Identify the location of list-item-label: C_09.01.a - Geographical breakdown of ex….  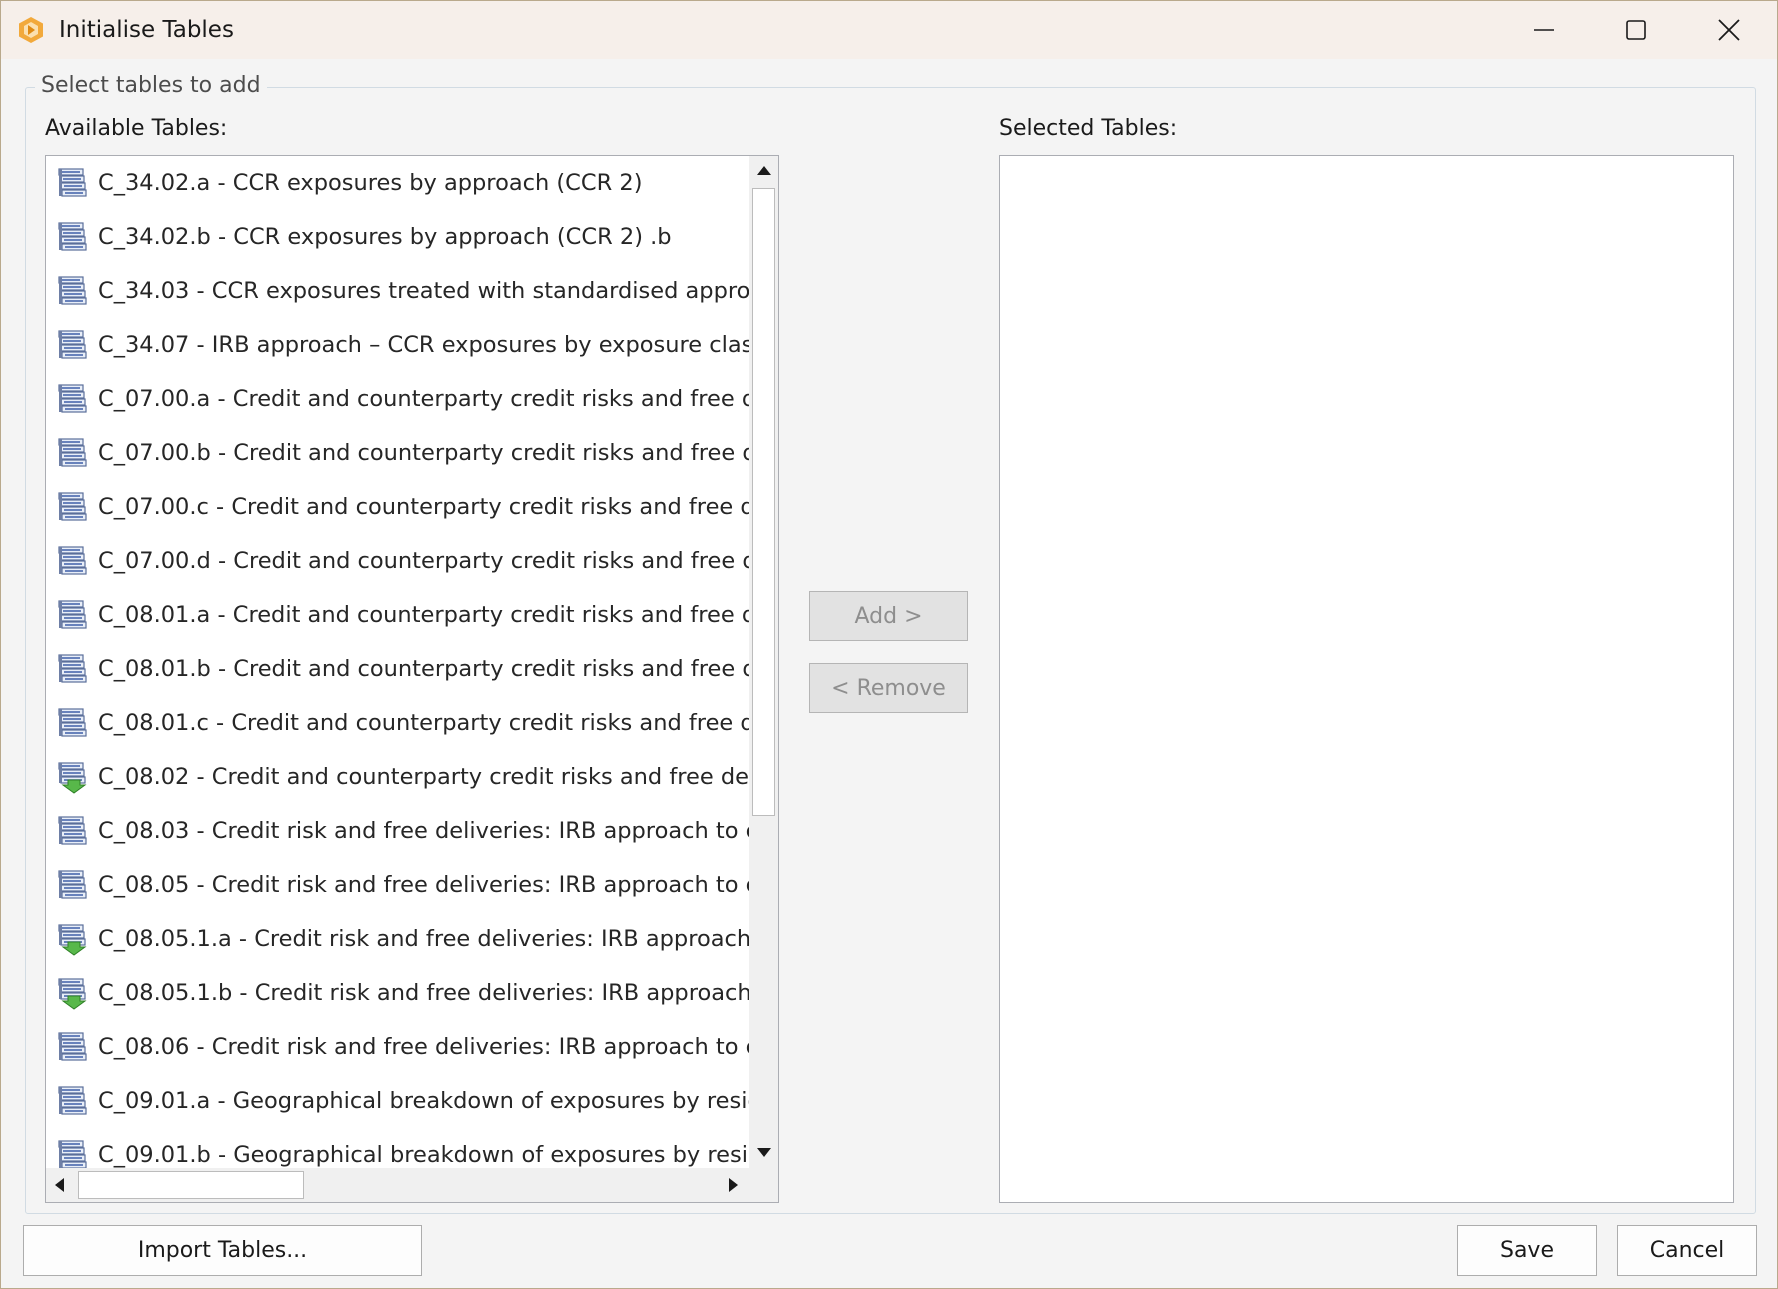
(423, 1101).